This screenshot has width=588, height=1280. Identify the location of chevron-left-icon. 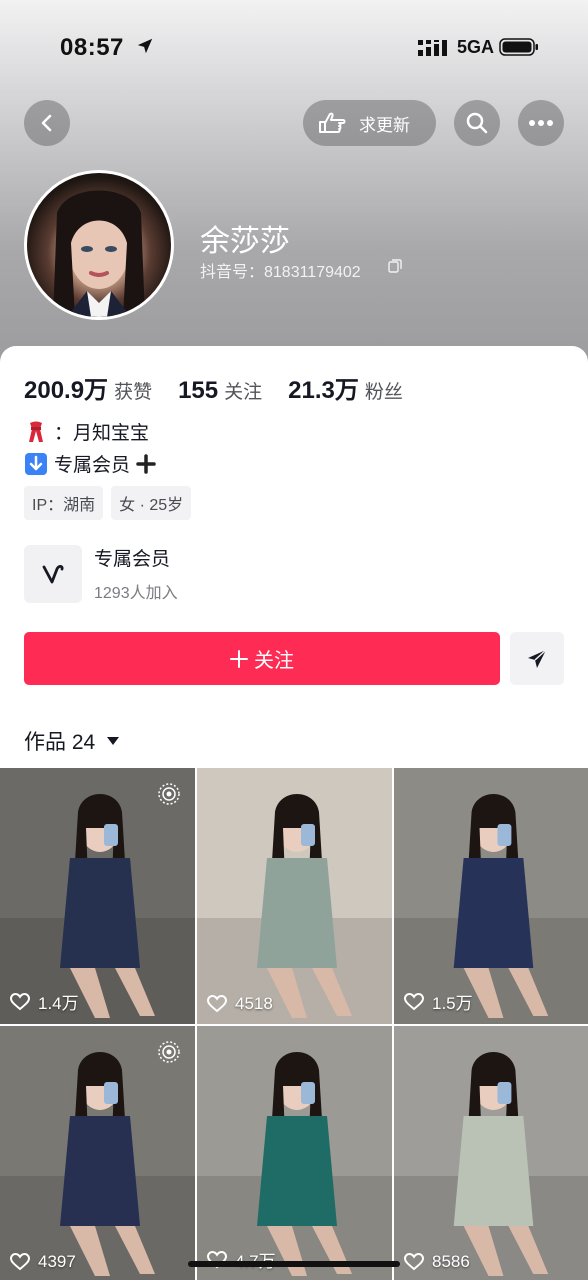
(46, 123).